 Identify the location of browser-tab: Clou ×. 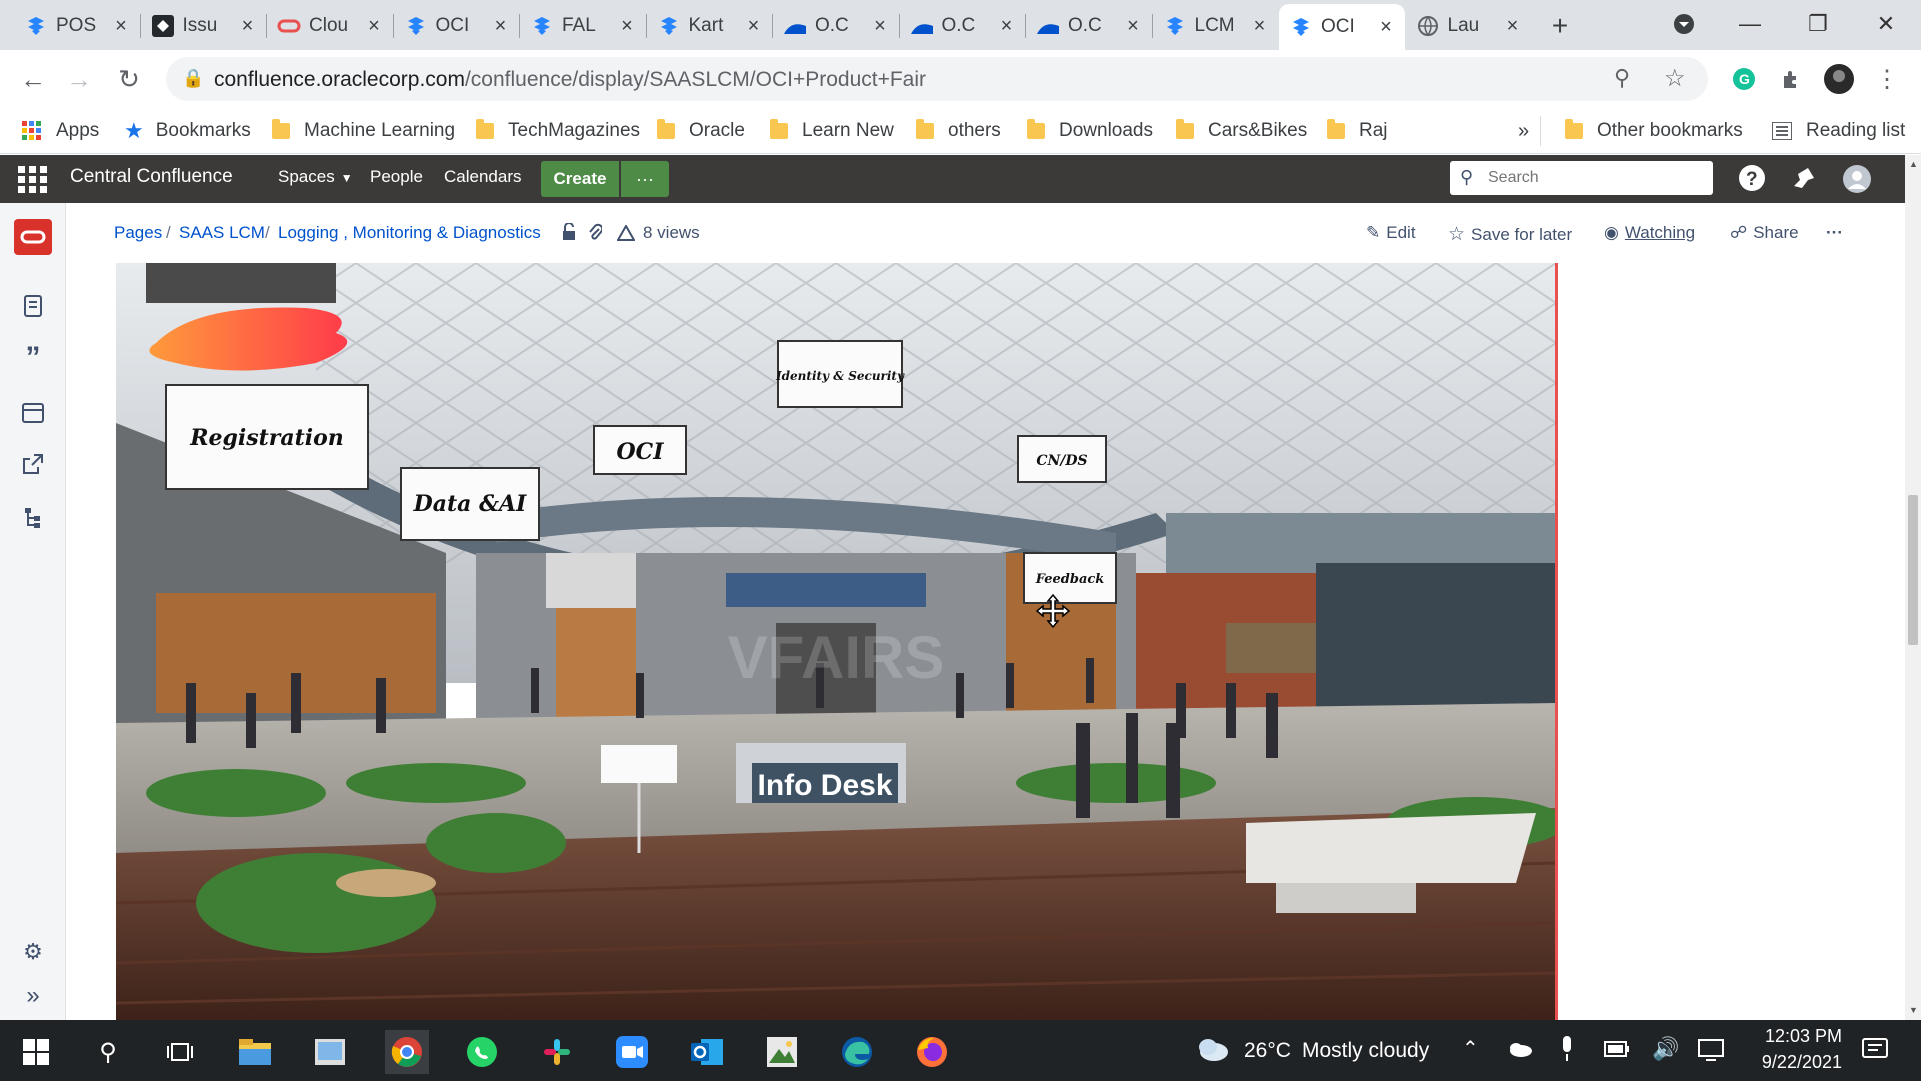
(330, 26).